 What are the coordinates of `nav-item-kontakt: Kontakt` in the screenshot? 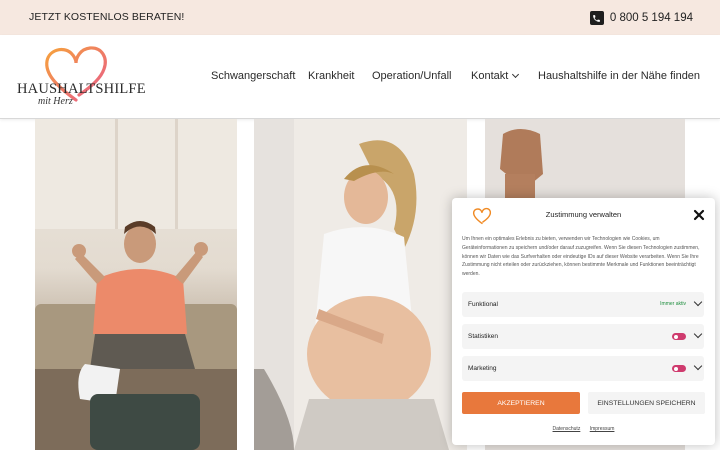 It's located at (495, 76).